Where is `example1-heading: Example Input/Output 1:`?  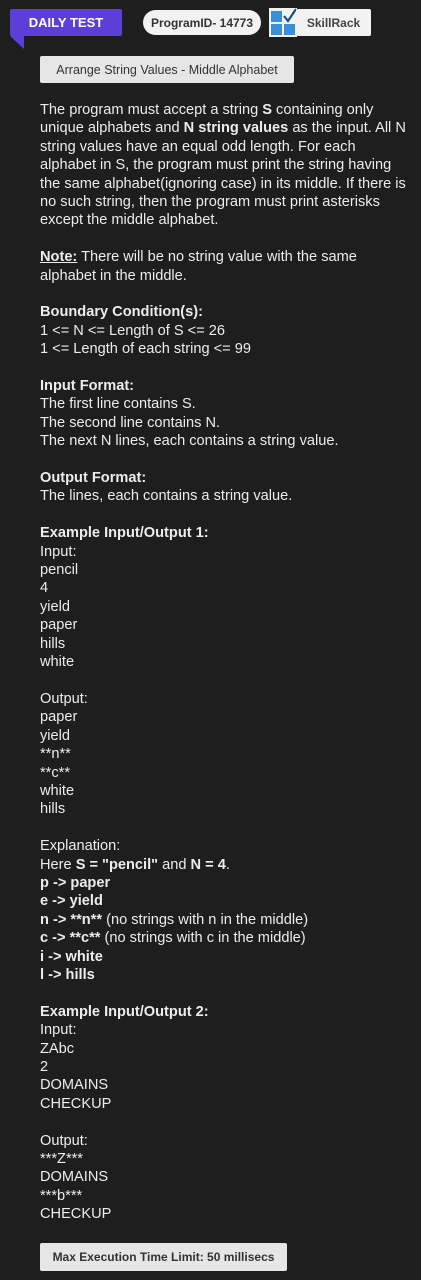
example1-heading: Example Input/Output 1: is located at coordinates (124, 533).